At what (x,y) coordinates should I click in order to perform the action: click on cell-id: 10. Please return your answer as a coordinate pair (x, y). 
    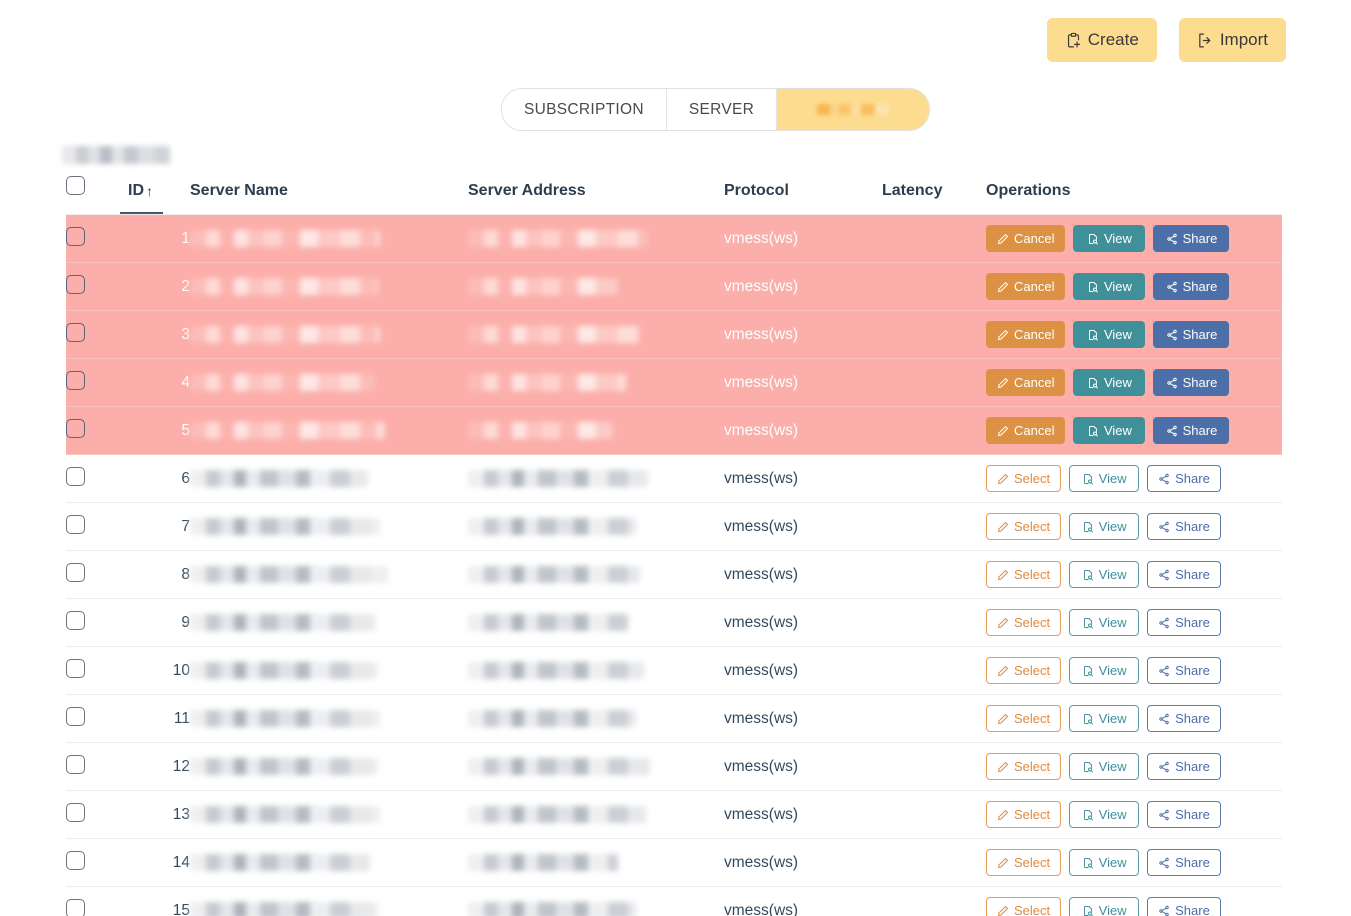
    Looking at the image, I should click on (159, 670).